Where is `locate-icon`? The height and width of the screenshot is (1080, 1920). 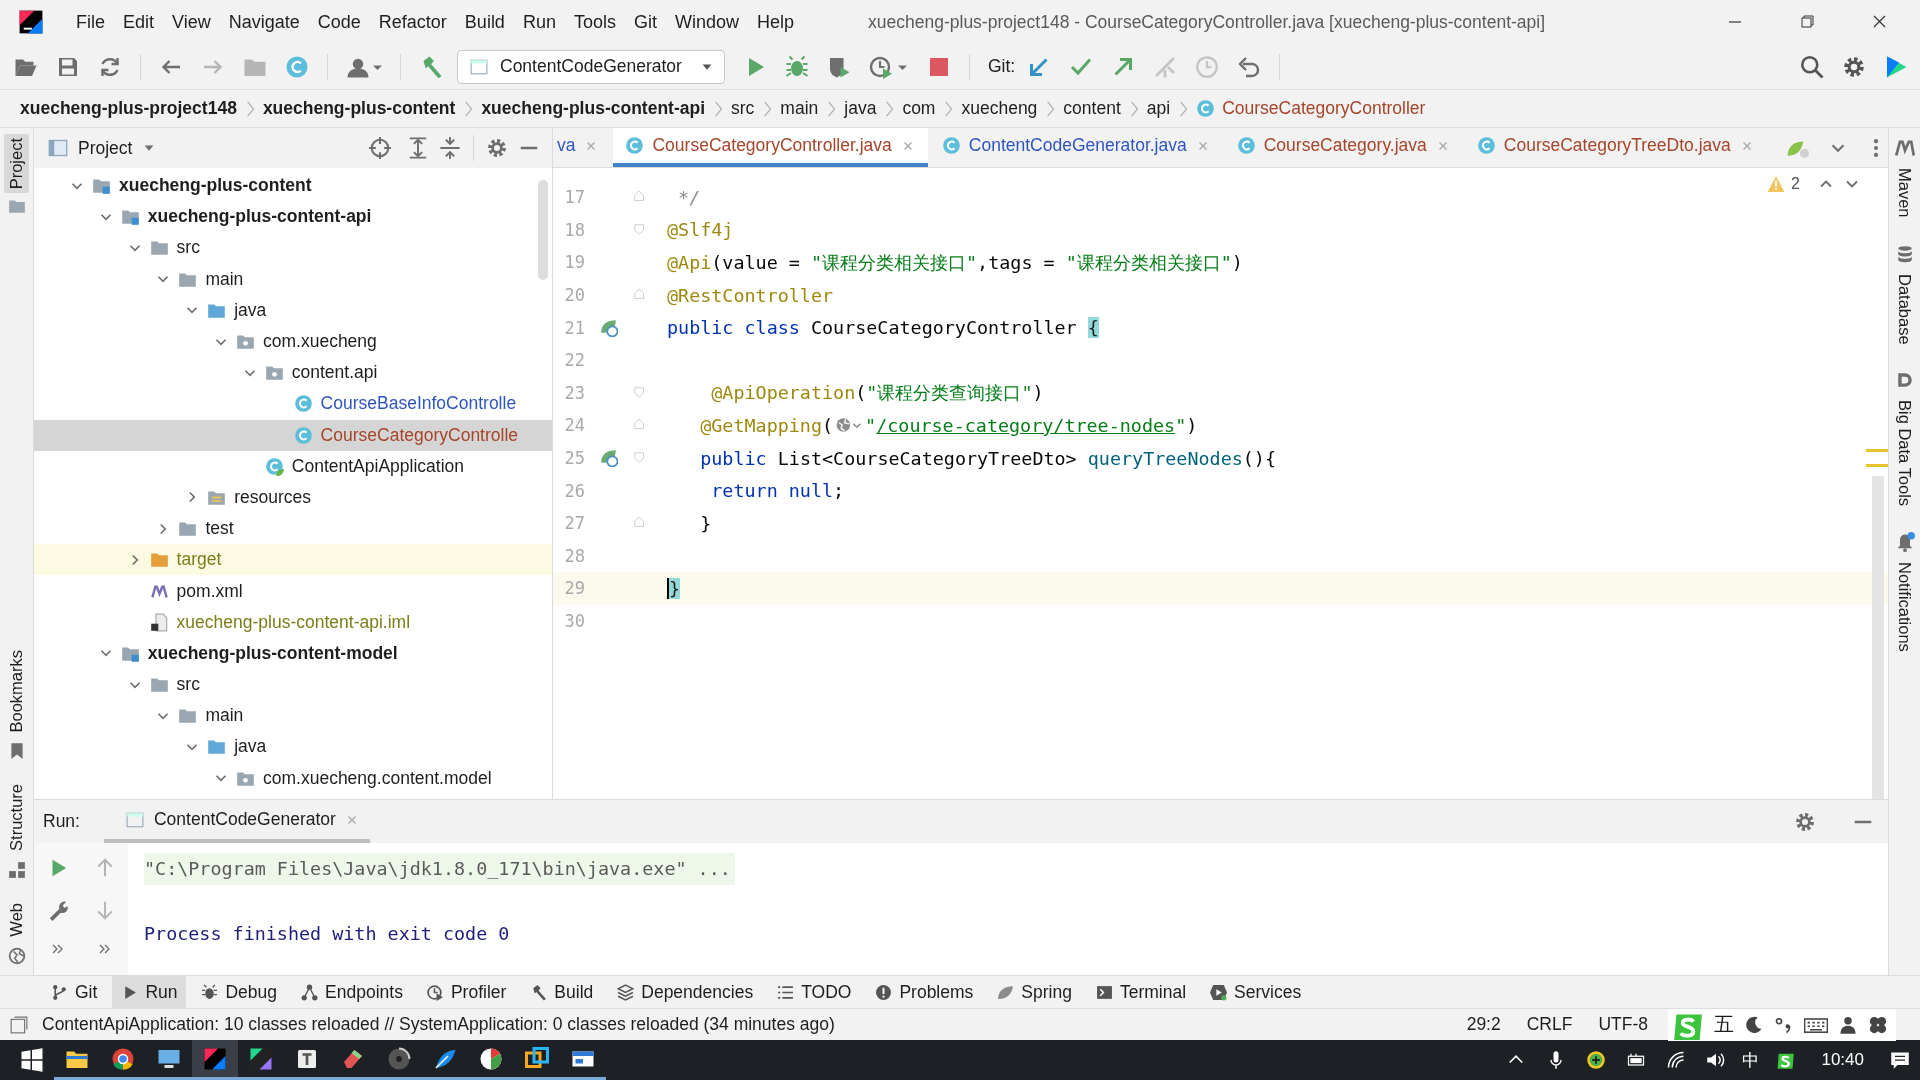 locate-icon is located at coordinates (380, 148).